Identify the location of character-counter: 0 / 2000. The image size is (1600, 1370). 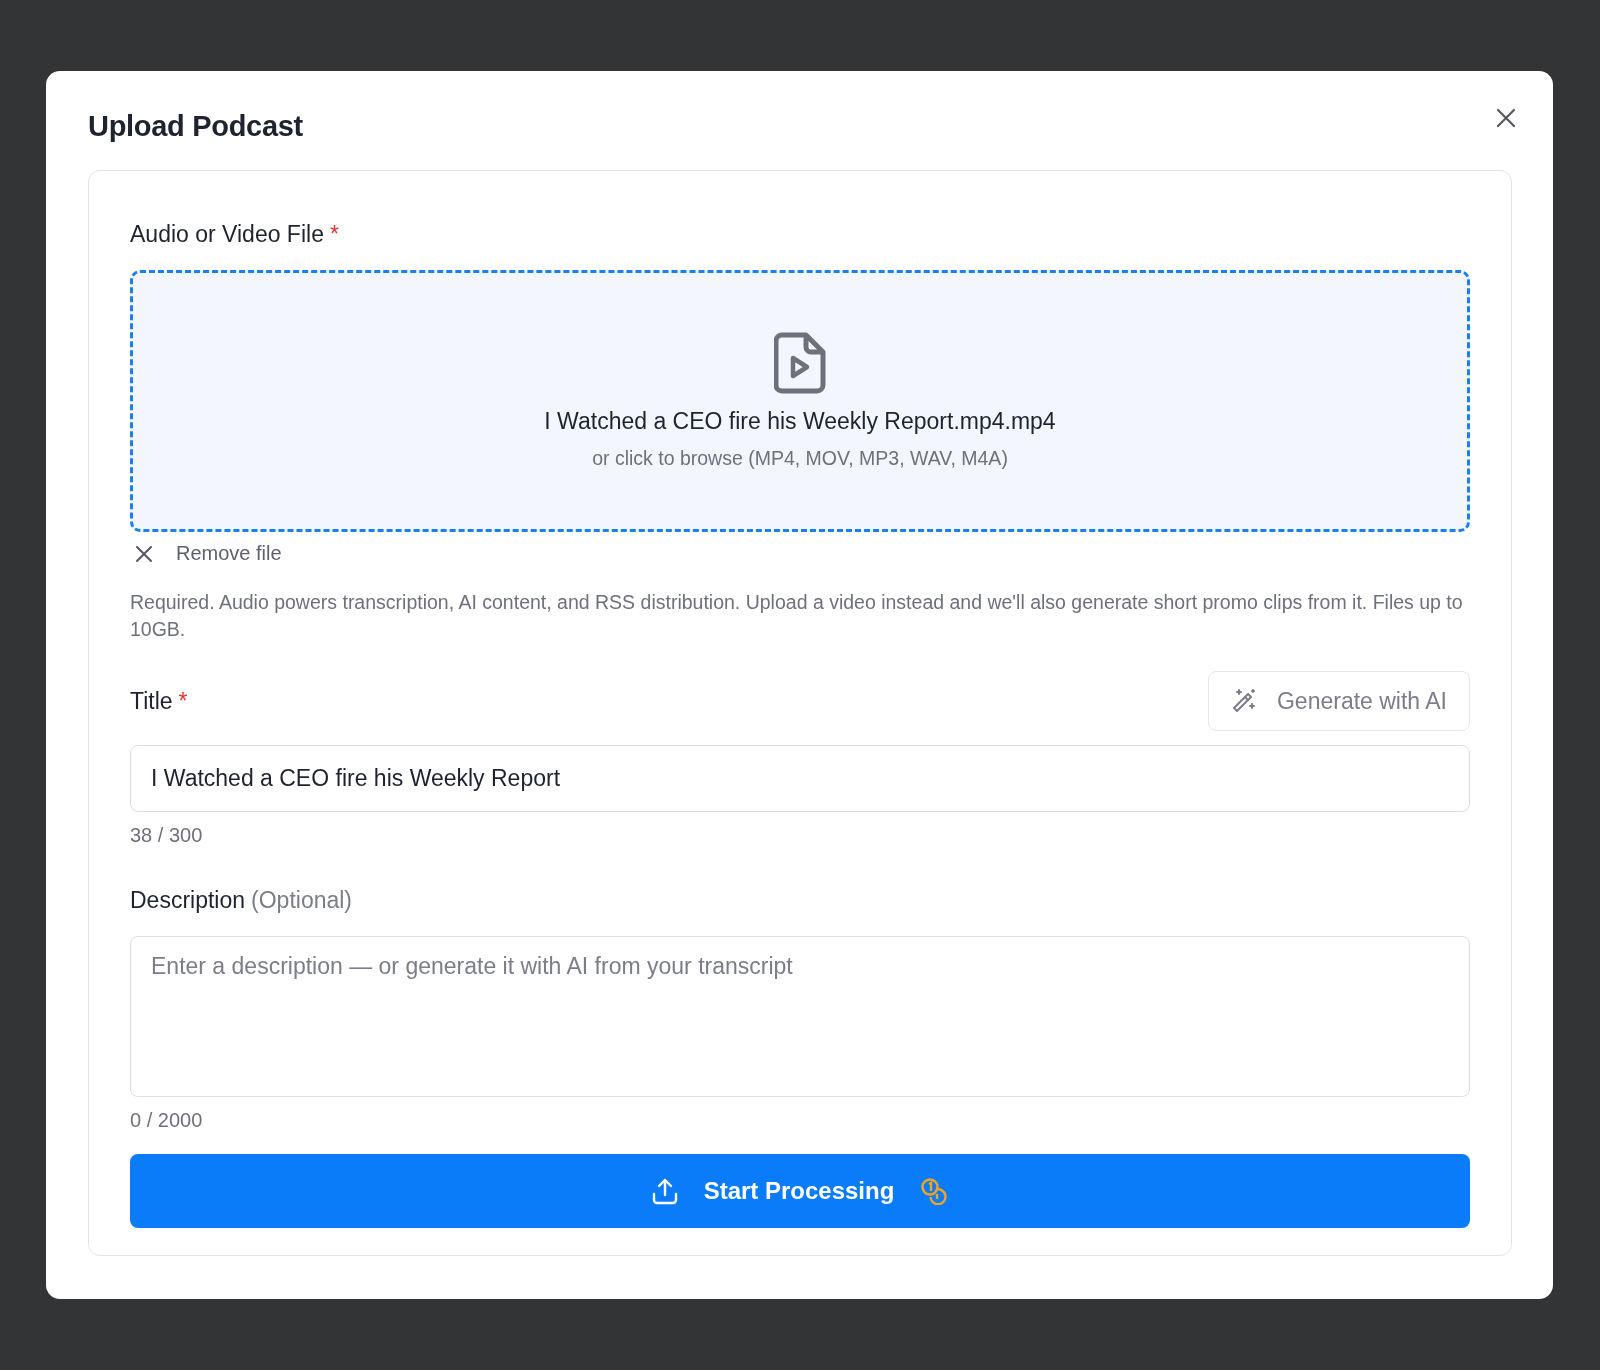
(167, 1120).